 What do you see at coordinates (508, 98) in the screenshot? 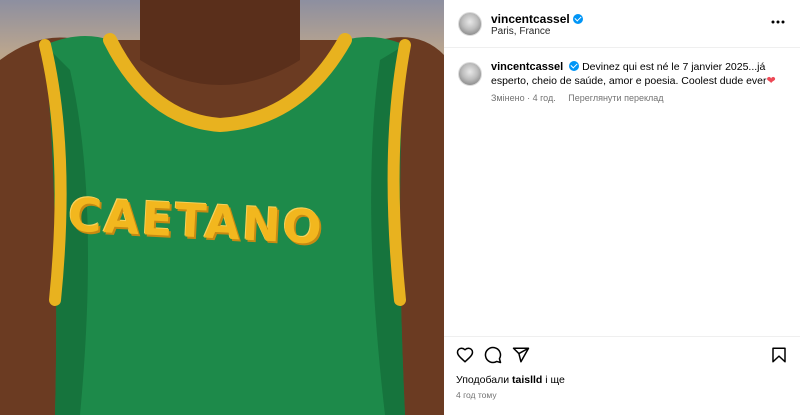
I see `edited-label: Змінено` at bounding box center [508, 98].